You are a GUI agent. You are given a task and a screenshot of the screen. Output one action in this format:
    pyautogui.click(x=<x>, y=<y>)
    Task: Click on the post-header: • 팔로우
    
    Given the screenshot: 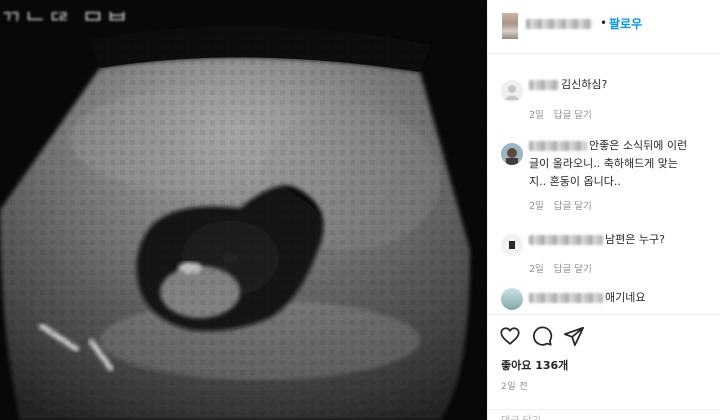 What is the action you would take?
    pyautogui.click(x=604, y=27)
    